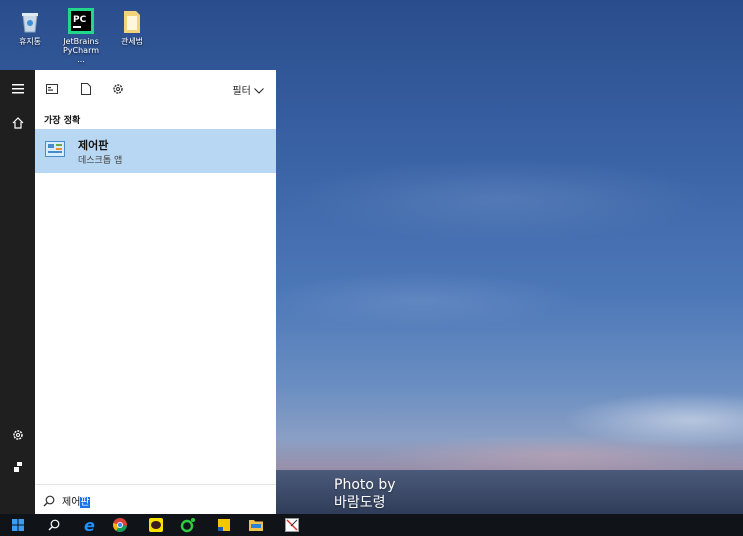  I want to click on documents-icon, so click(86, 89).